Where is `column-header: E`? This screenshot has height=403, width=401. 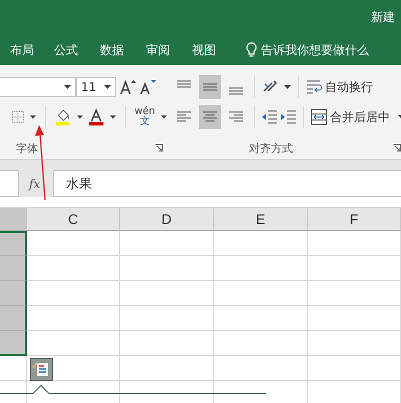
column-header: E is located at coordinates (261, 219).